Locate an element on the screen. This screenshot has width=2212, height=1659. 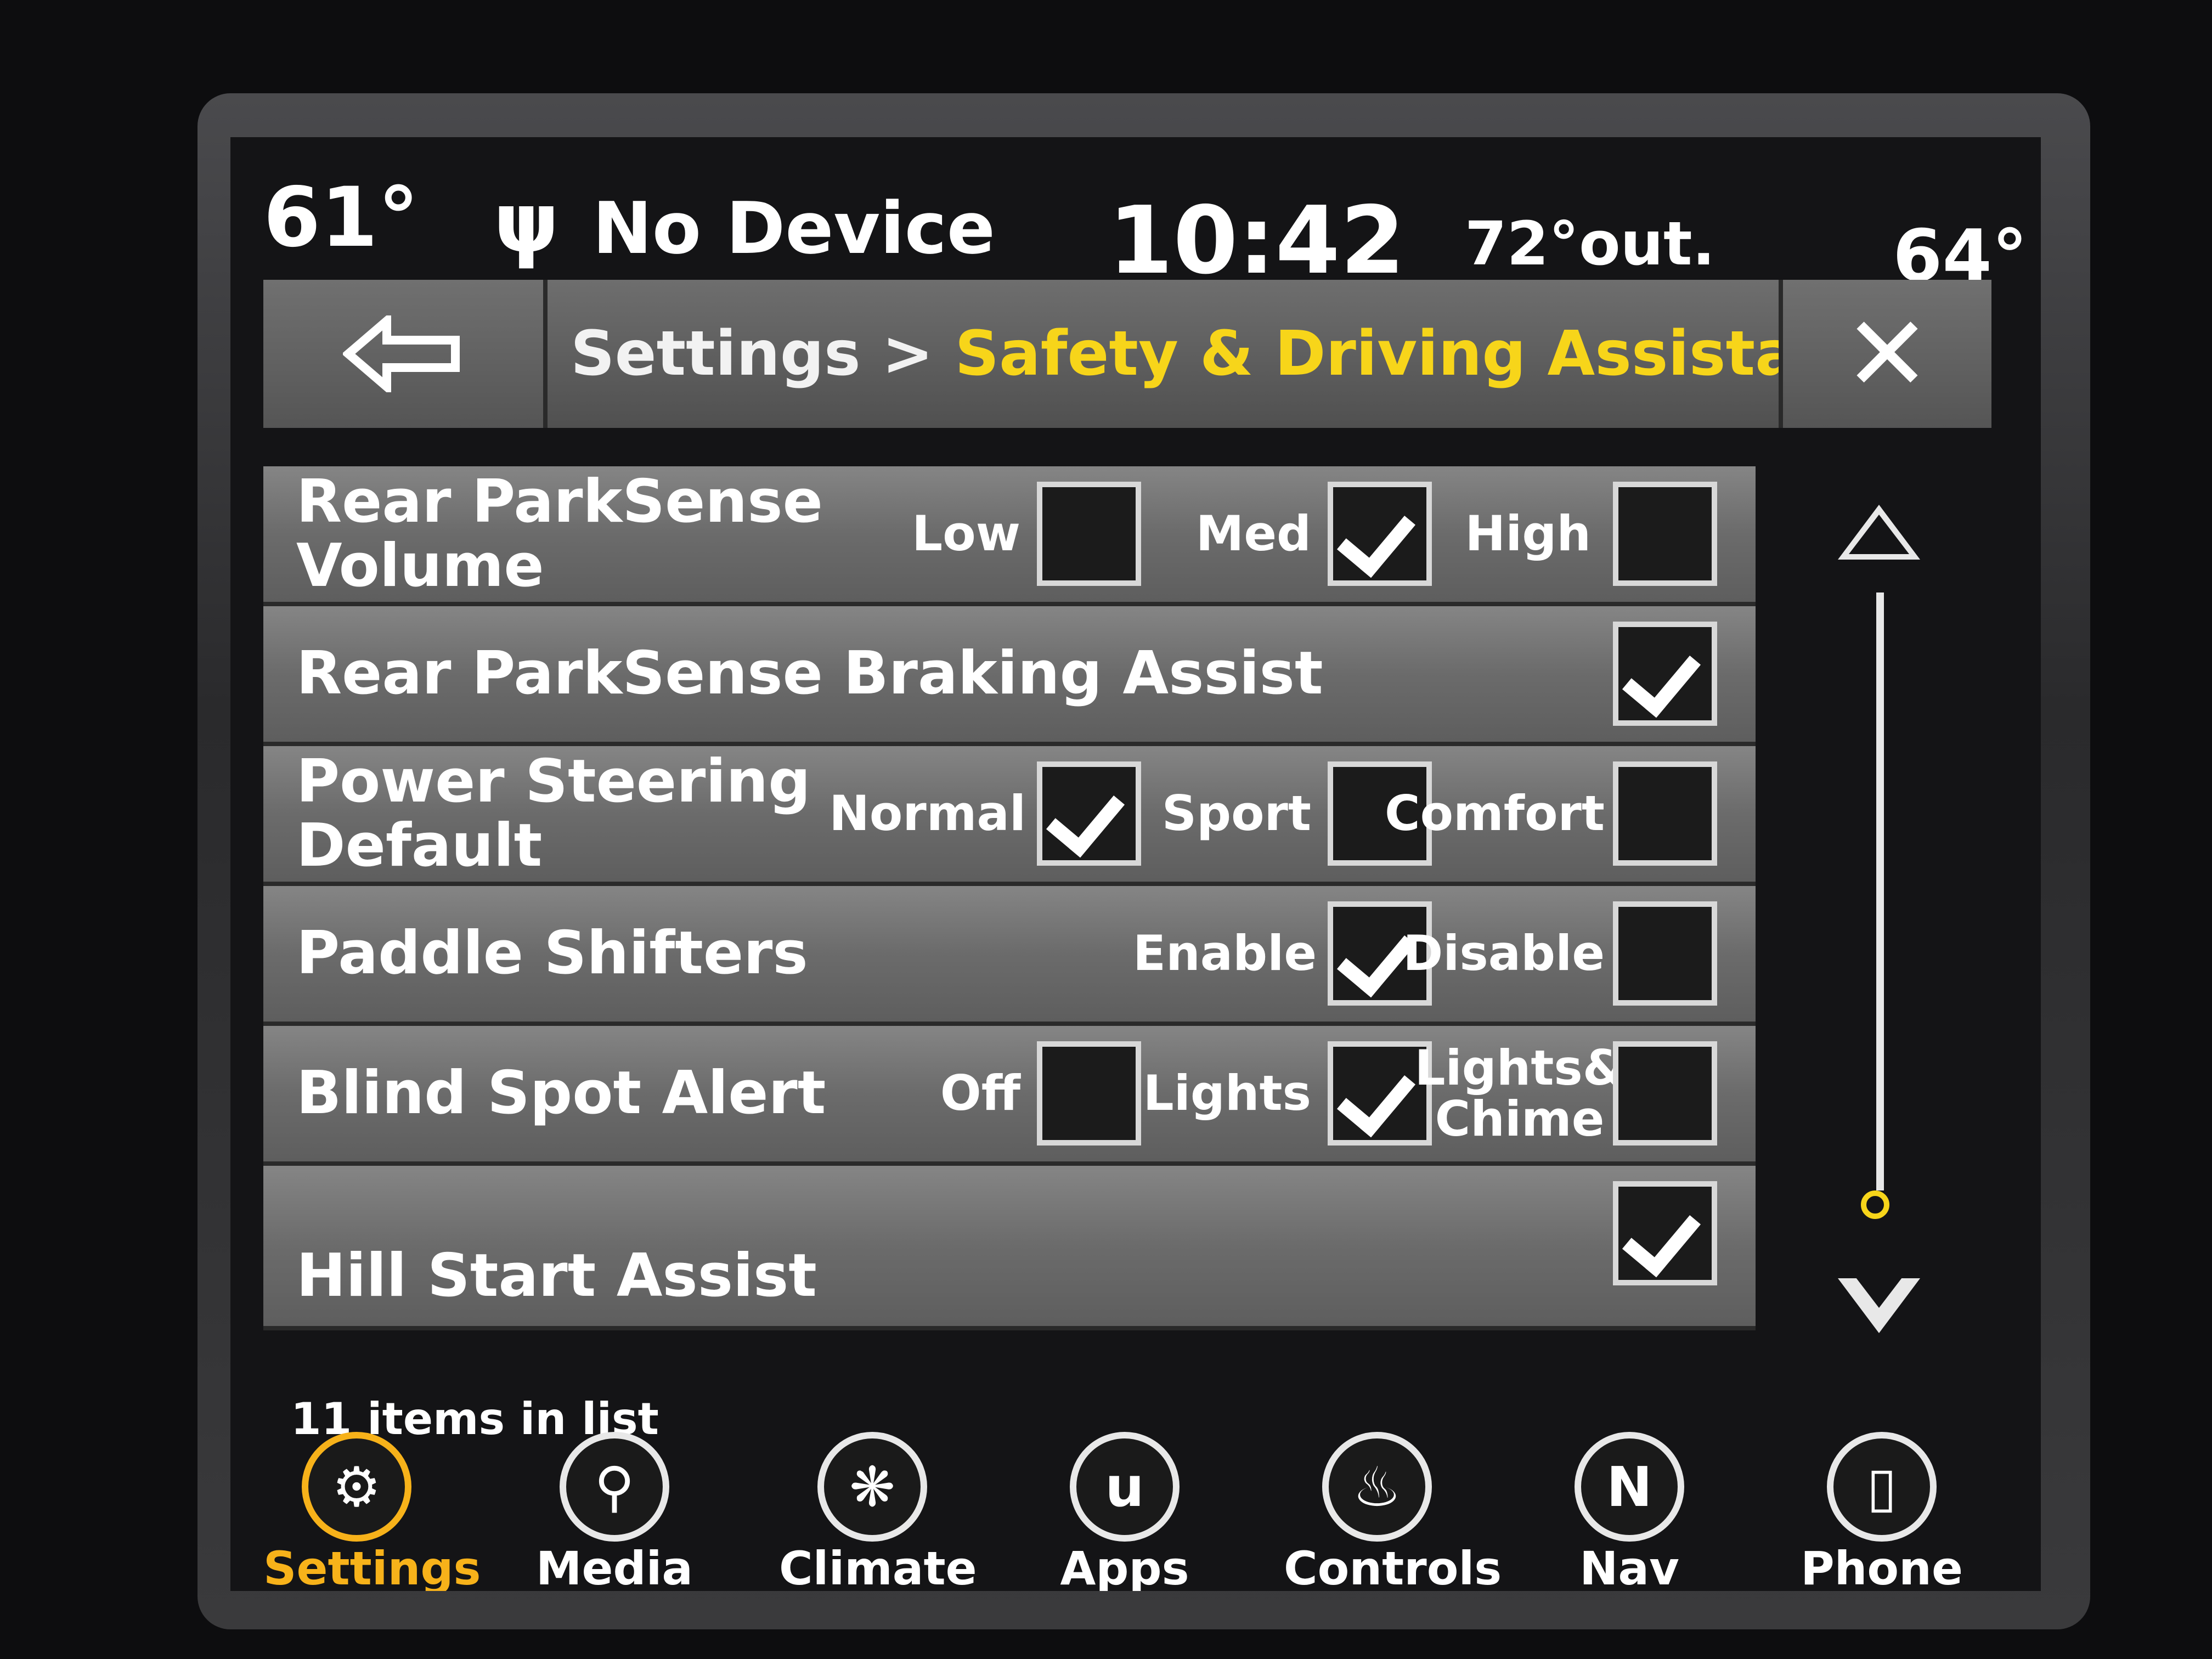
close-icon: ✕ is located at coordinates (1887, 354).